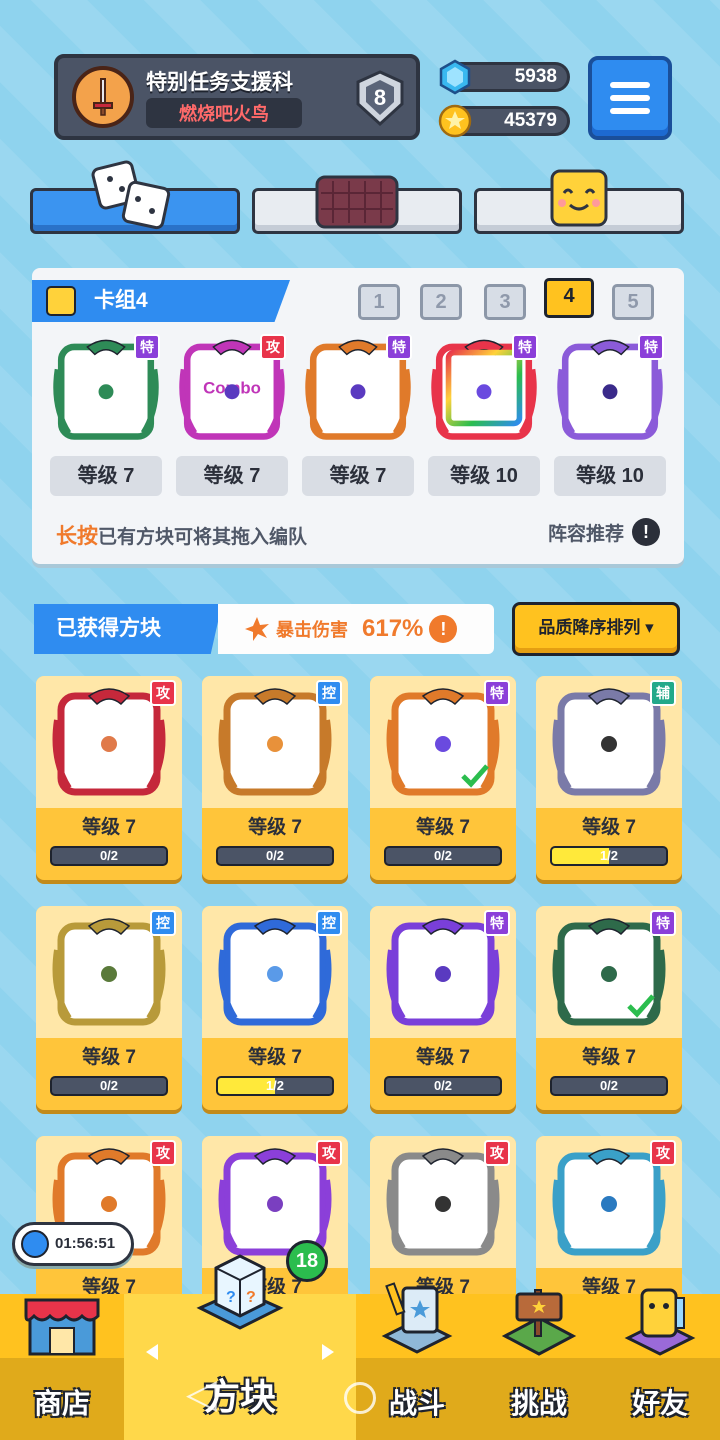  Describe the element at coordinates (569, 298) in the screenshot. I see `deck-tab-4: 4` at that location.